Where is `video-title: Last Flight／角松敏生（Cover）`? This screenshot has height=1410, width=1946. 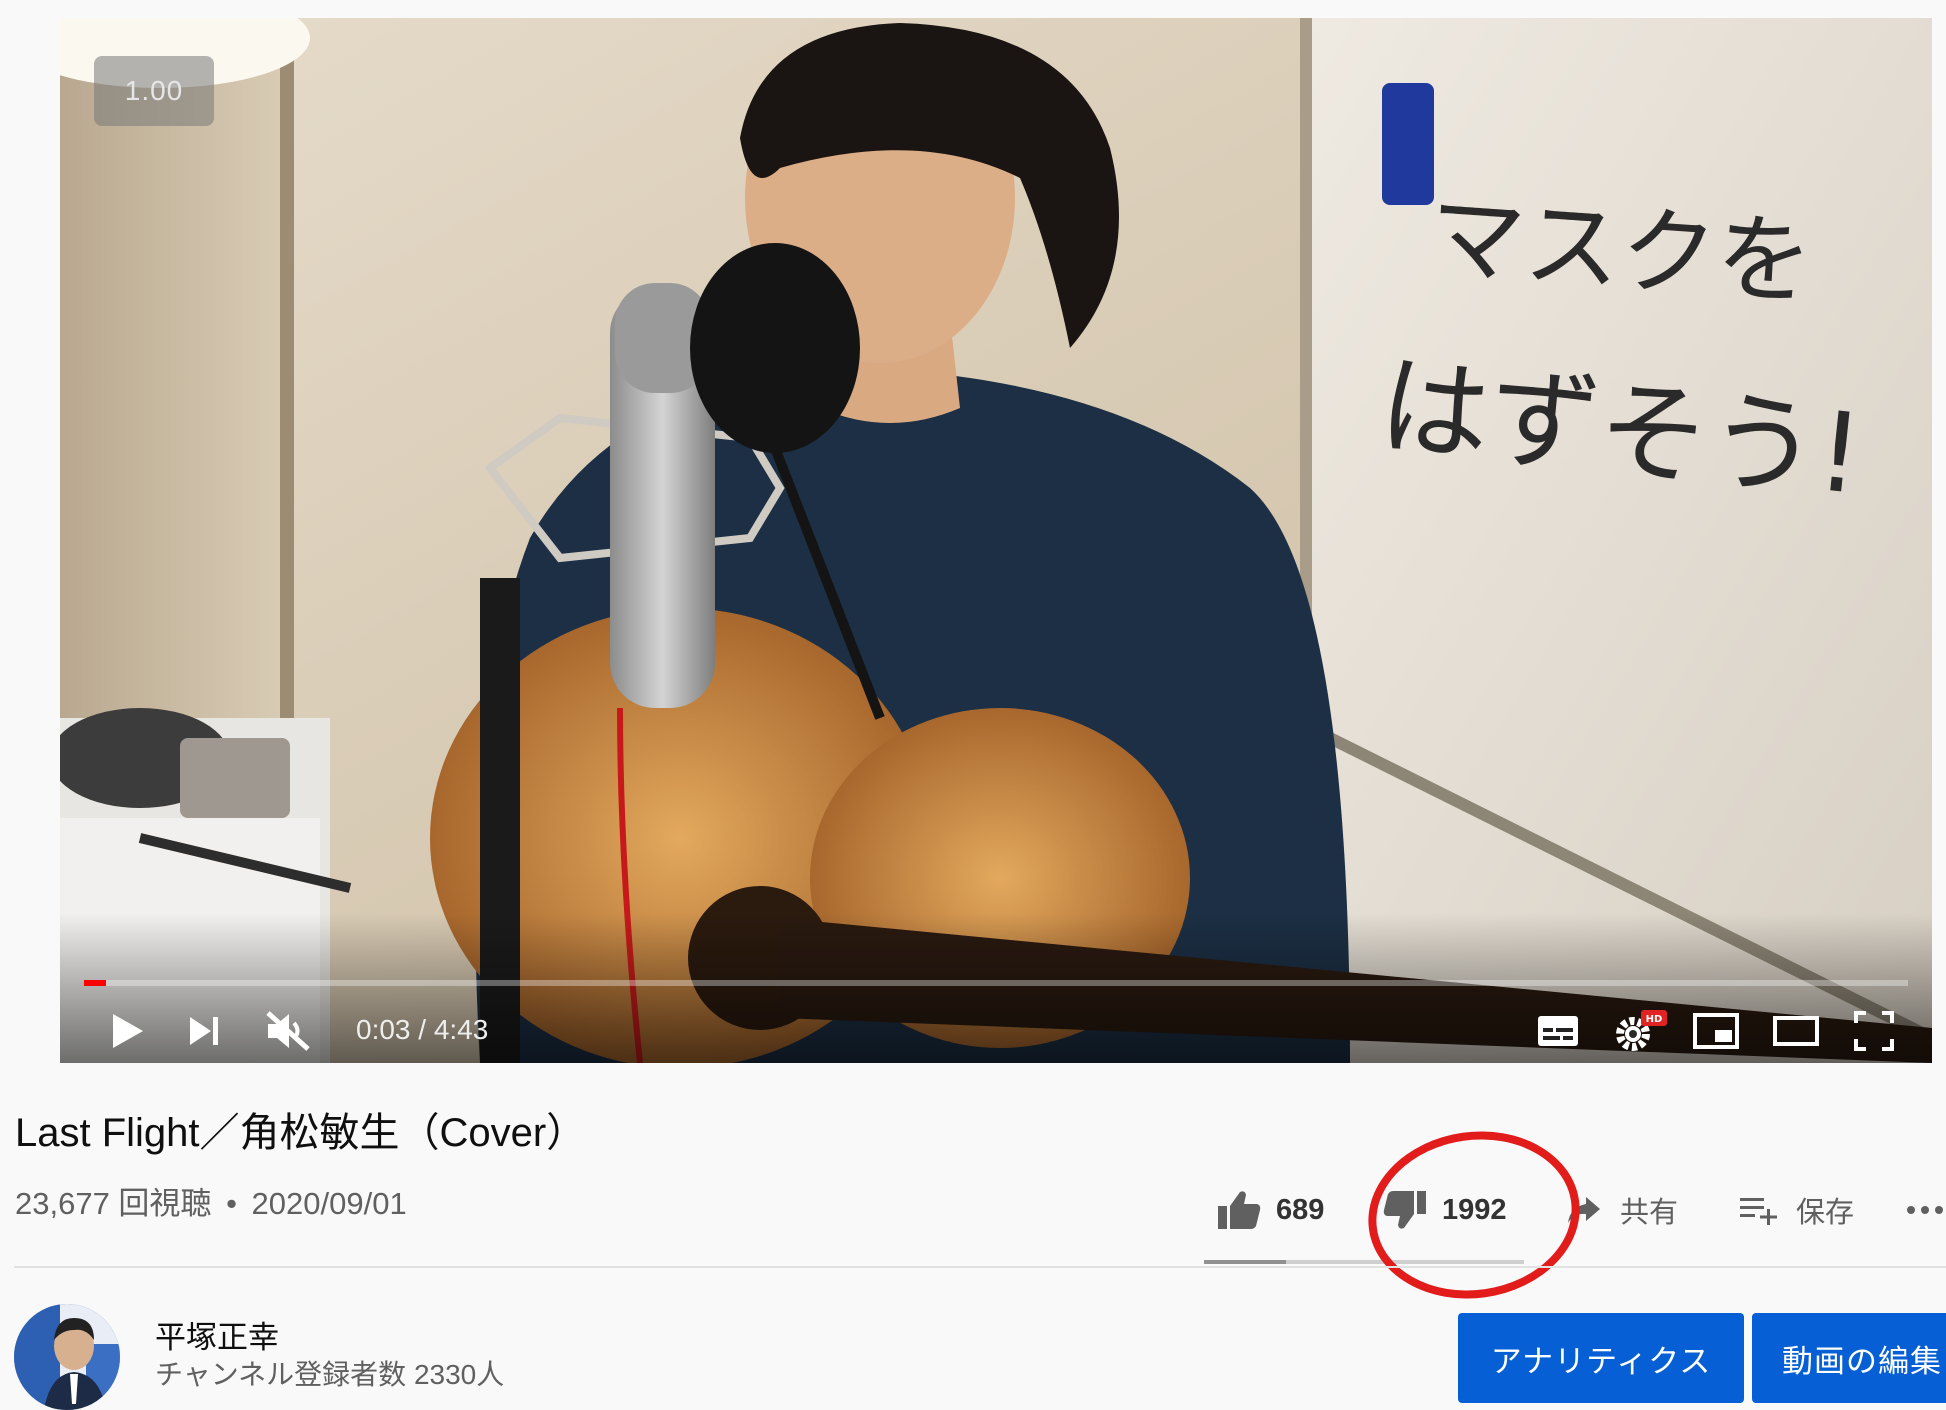 video-title: Last Flight／角松敏生（Cover） is located at coordinates (301, 1133).